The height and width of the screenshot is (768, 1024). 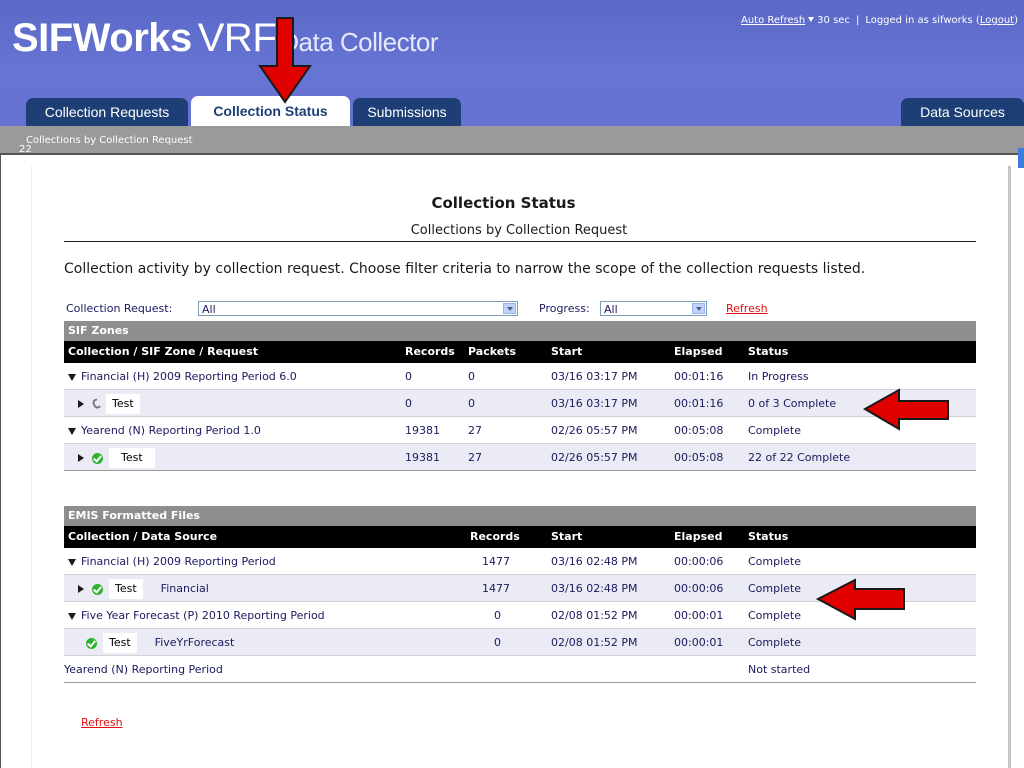 I want to click on records-cell: 0, so click(x=497, y=615).